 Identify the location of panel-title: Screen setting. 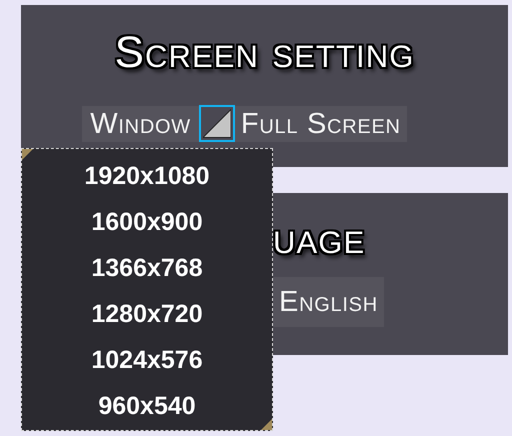
(264, 53).